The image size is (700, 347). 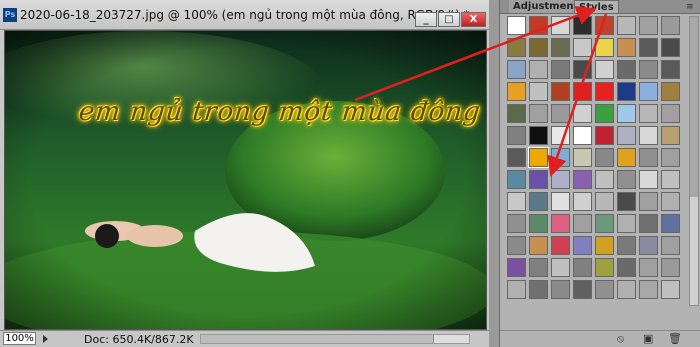 What do you see at coordinates (473, 19) in the screenshot?
I see `close-button: X` at bounding box center [473, 19].